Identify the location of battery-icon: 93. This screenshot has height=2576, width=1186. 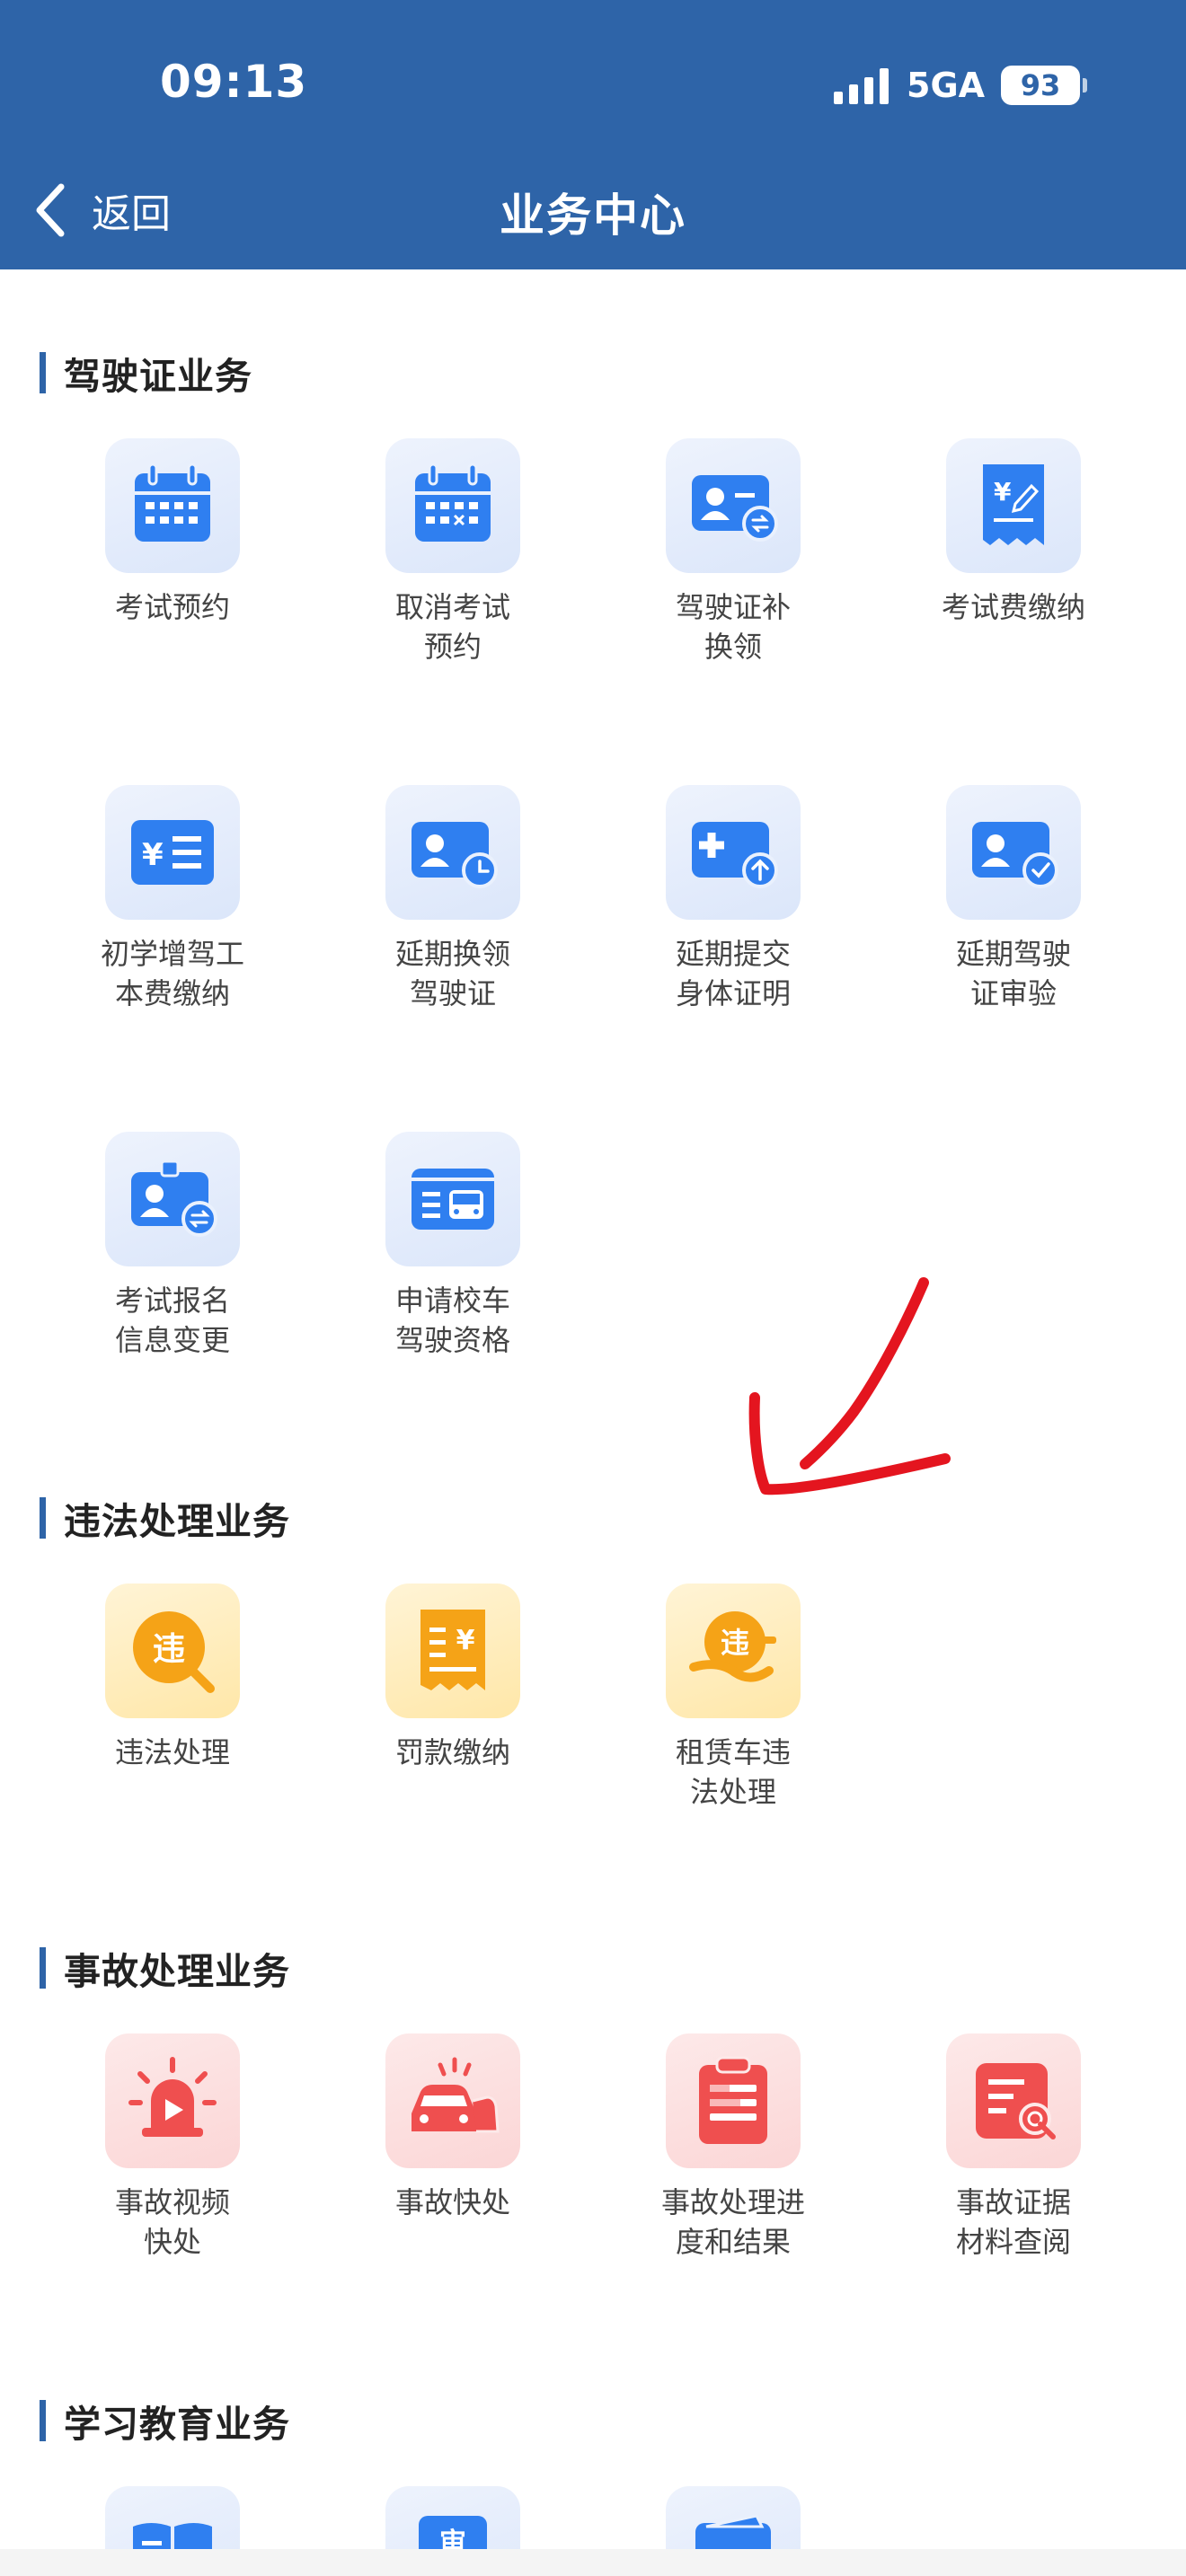
(1044, 85).